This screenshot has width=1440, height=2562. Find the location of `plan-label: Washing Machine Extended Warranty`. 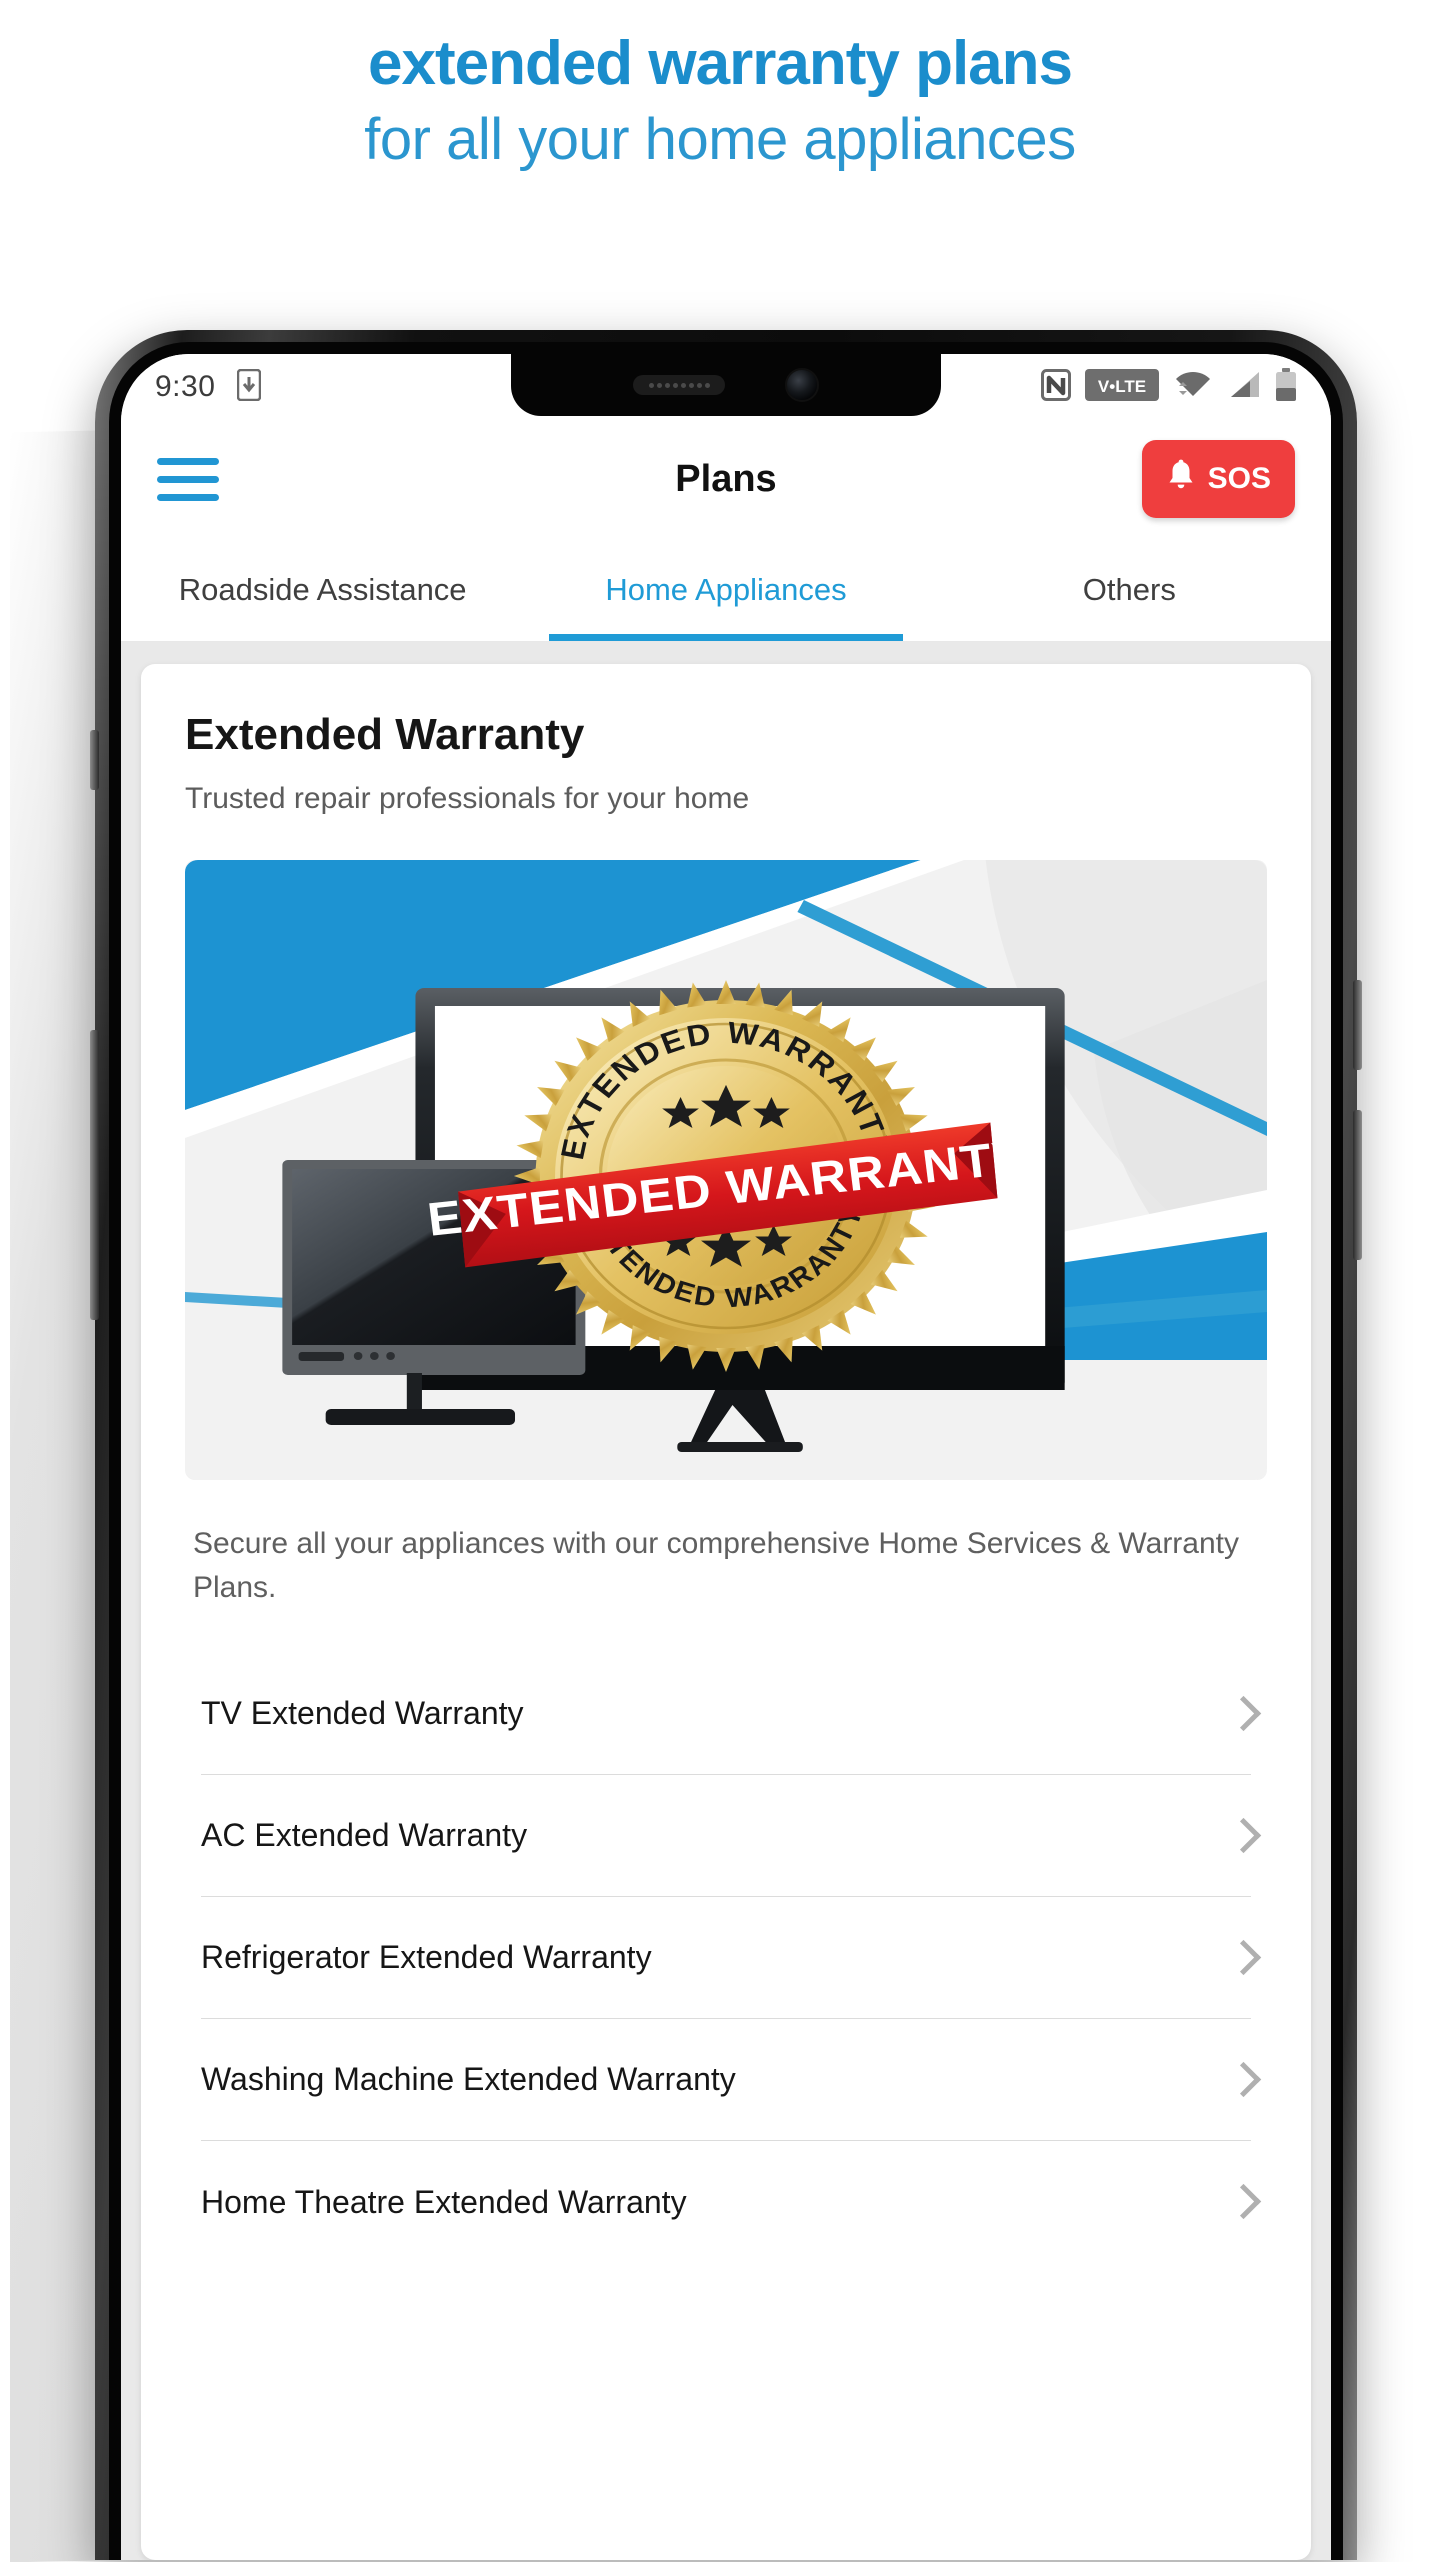

plan-label: Washing Machine Extended Warranty is located at coordinates (468, 2079).